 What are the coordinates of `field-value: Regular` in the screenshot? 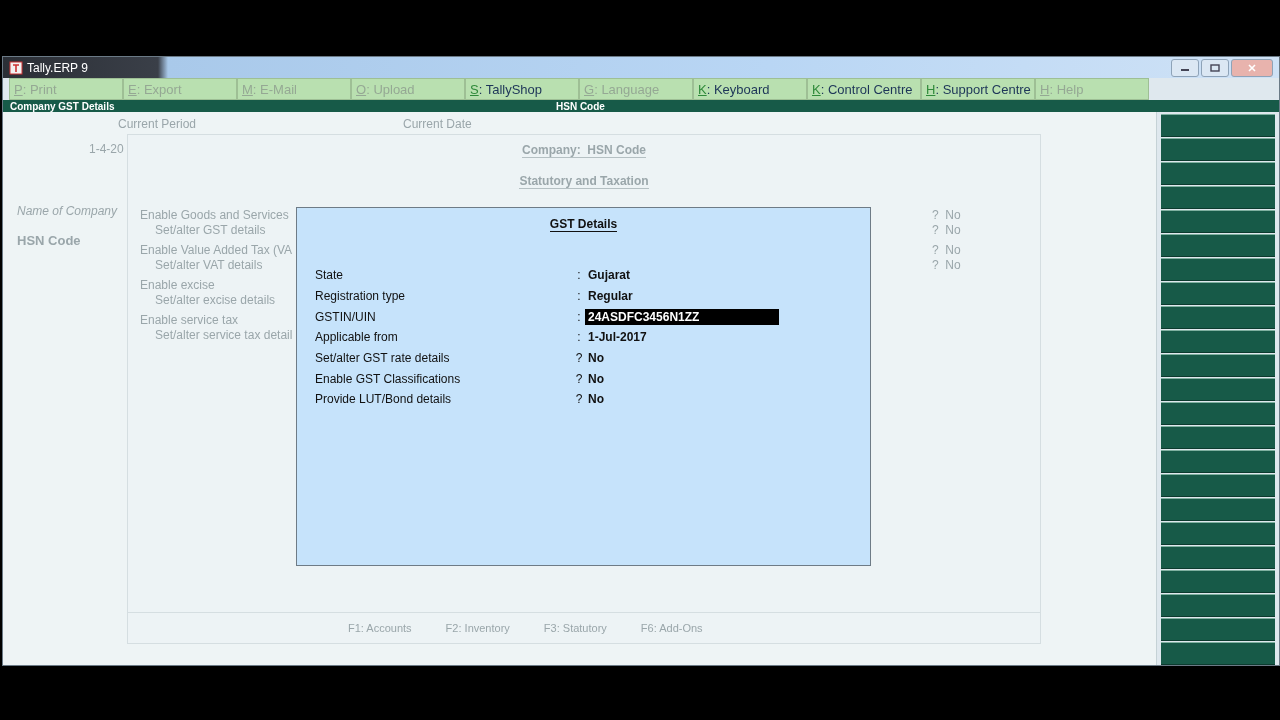 It's located at (610, 296).